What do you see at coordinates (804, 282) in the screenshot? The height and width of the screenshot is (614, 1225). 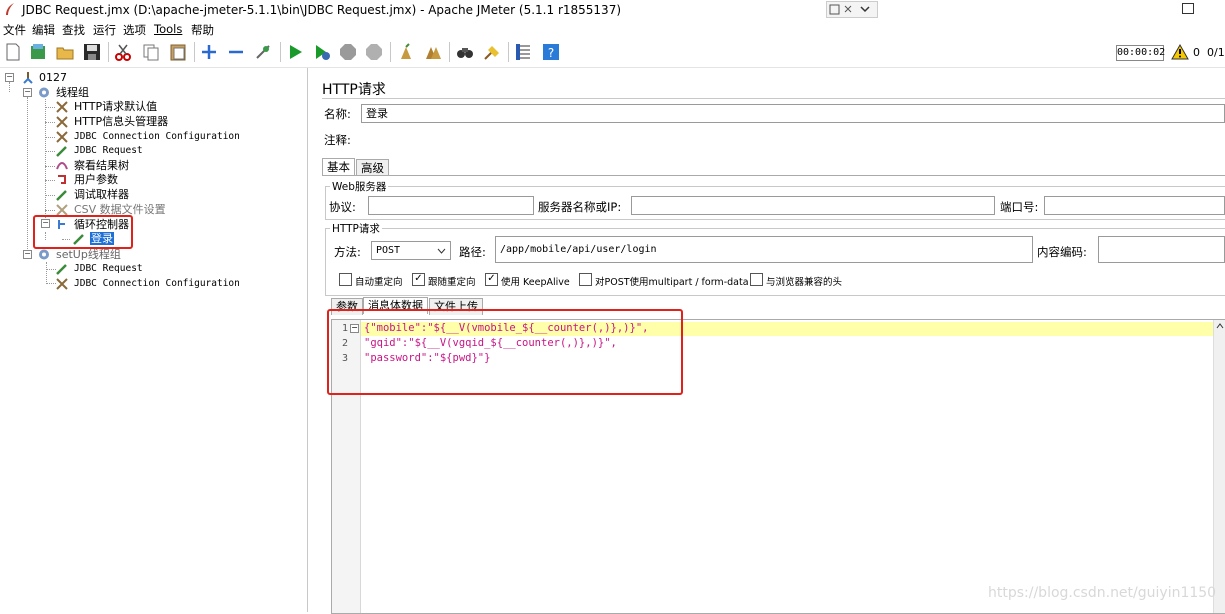 I see `browser-headers-label: 与浏览器兼容的头` at bounding box center [804, 282].